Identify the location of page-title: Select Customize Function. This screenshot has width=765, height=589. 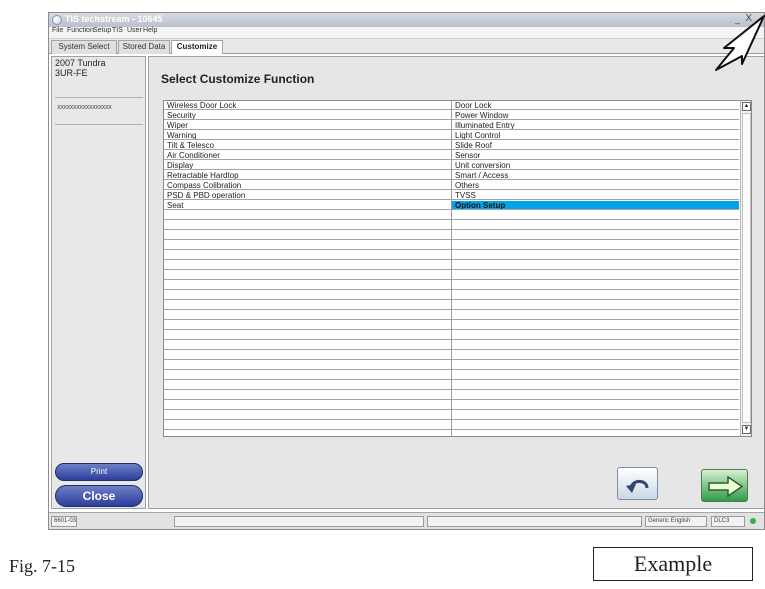
(238, 79).